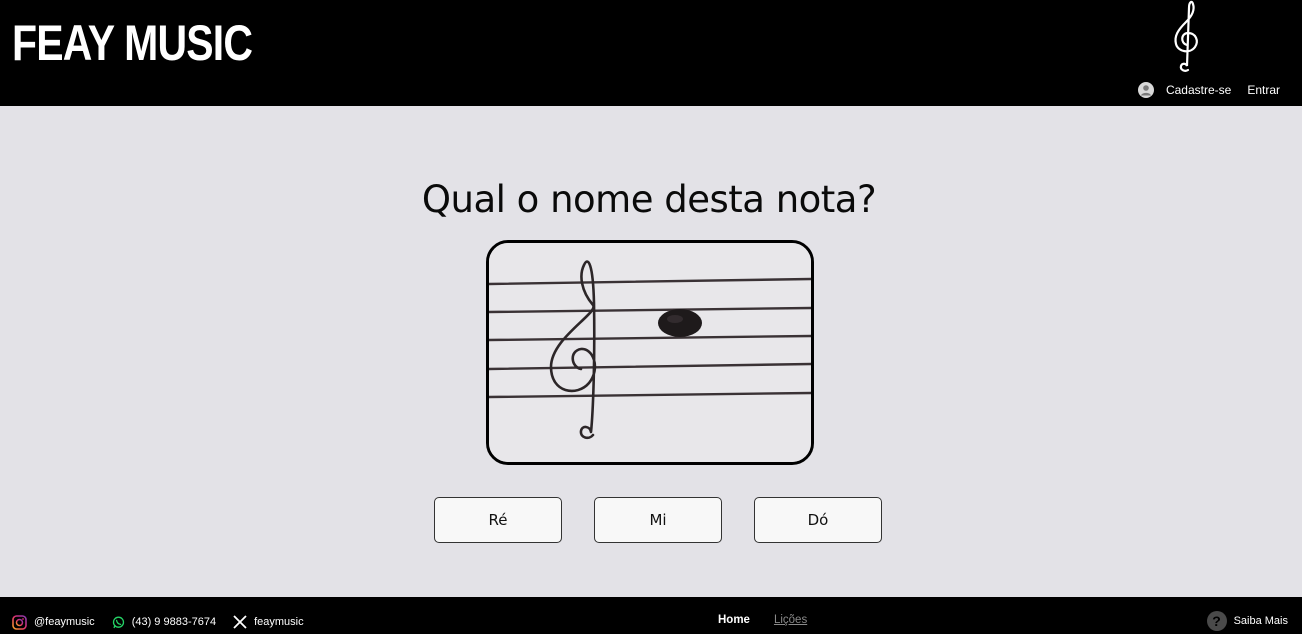 This screenshot has width=1302, height=634. I want to click on login-link: Entrar, so click(1263, 90).